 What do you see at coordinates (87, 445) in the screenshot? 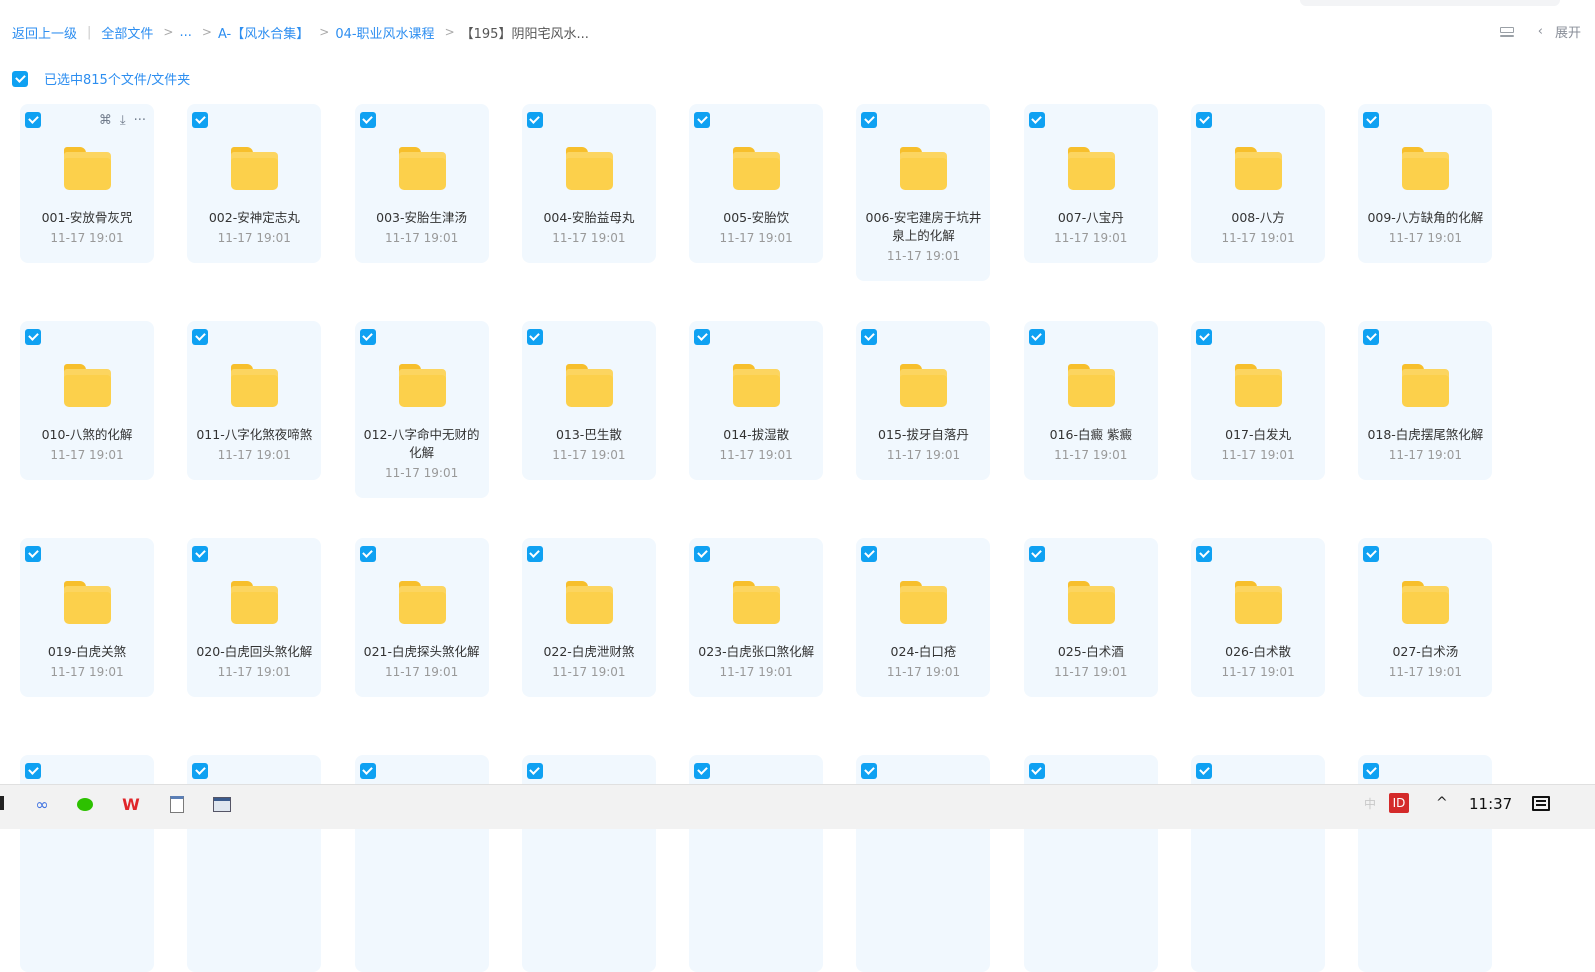
I see `folder-name: 010-八煞的化解 11-17 19:01` at bounding box center [87, 445].